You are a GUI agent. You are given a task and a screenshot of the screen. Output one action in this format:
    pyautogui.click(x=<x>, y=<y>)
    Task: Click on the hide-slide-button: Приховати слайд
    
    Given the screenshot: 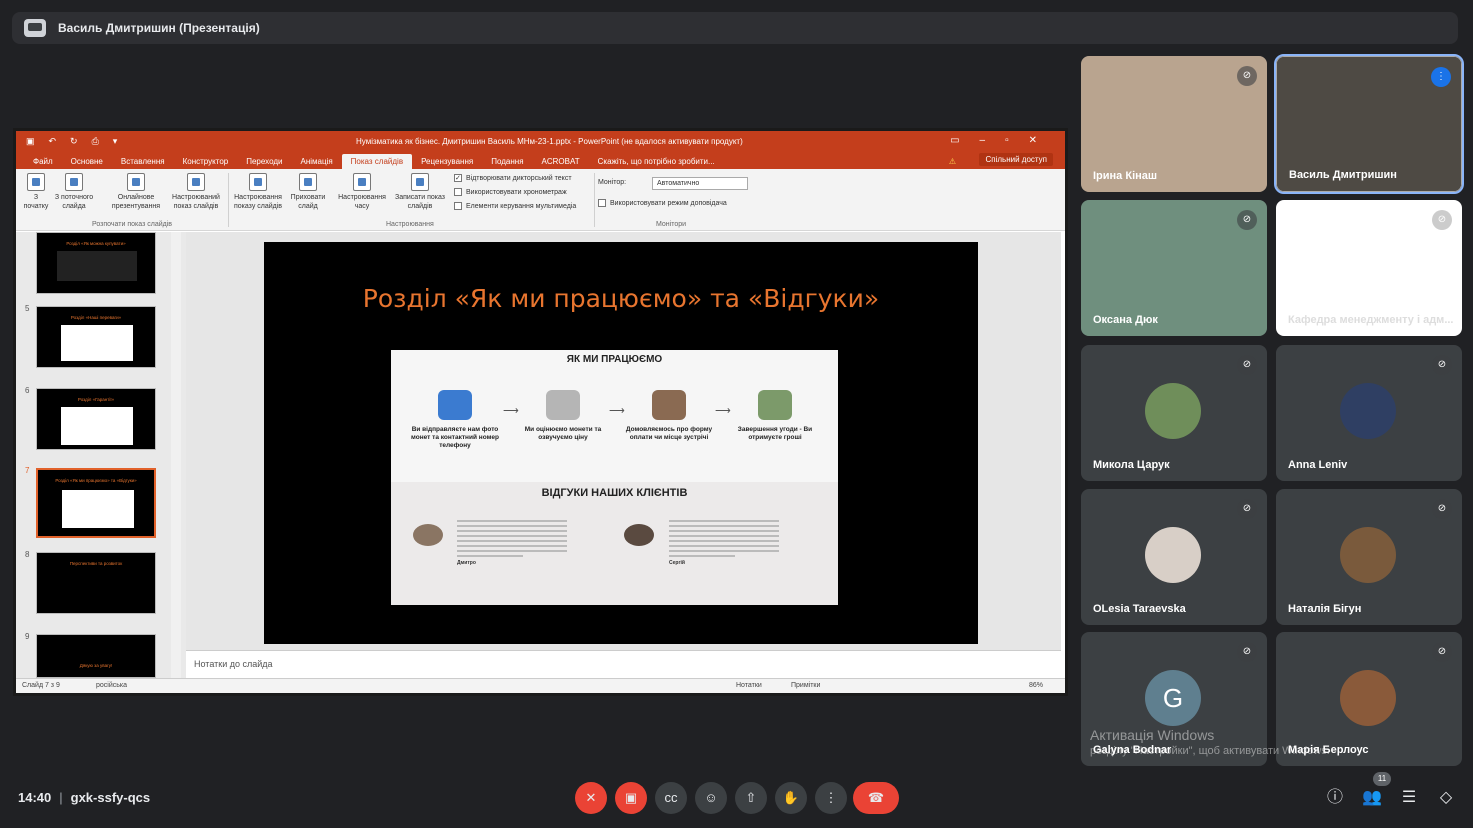 What is the action you would take?
    pyautogui.click(x=308, y=192)
    